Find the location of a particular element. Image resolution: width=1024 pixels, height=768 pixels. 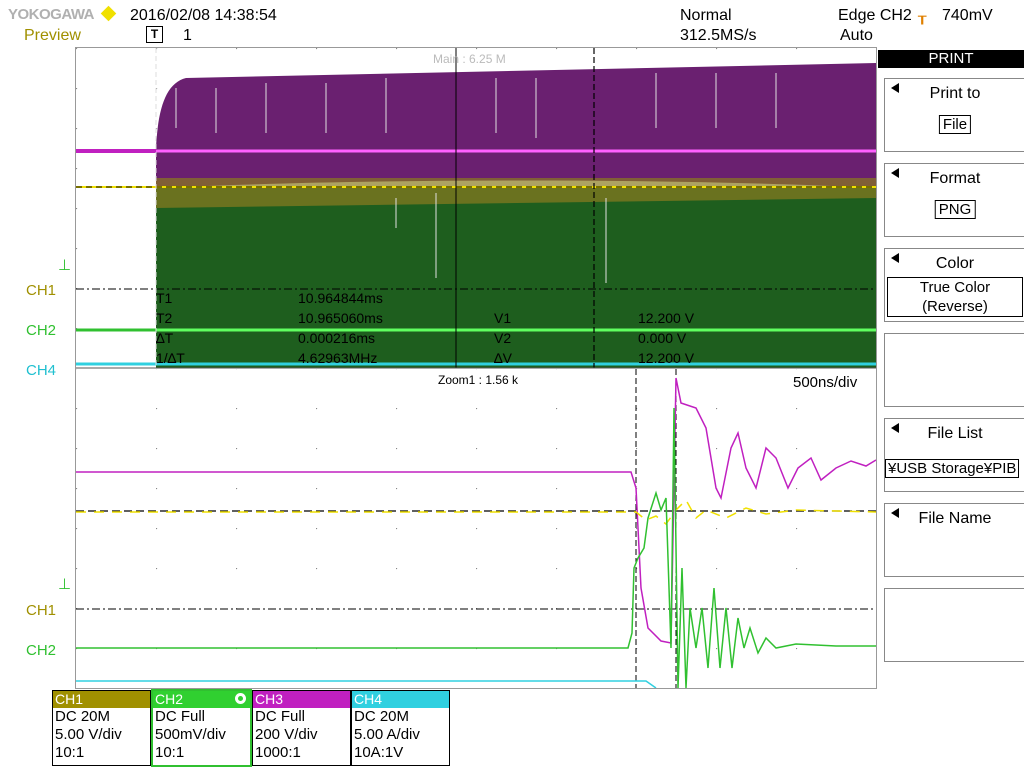

status-preview: Preview is located at coordinates (52, 35).